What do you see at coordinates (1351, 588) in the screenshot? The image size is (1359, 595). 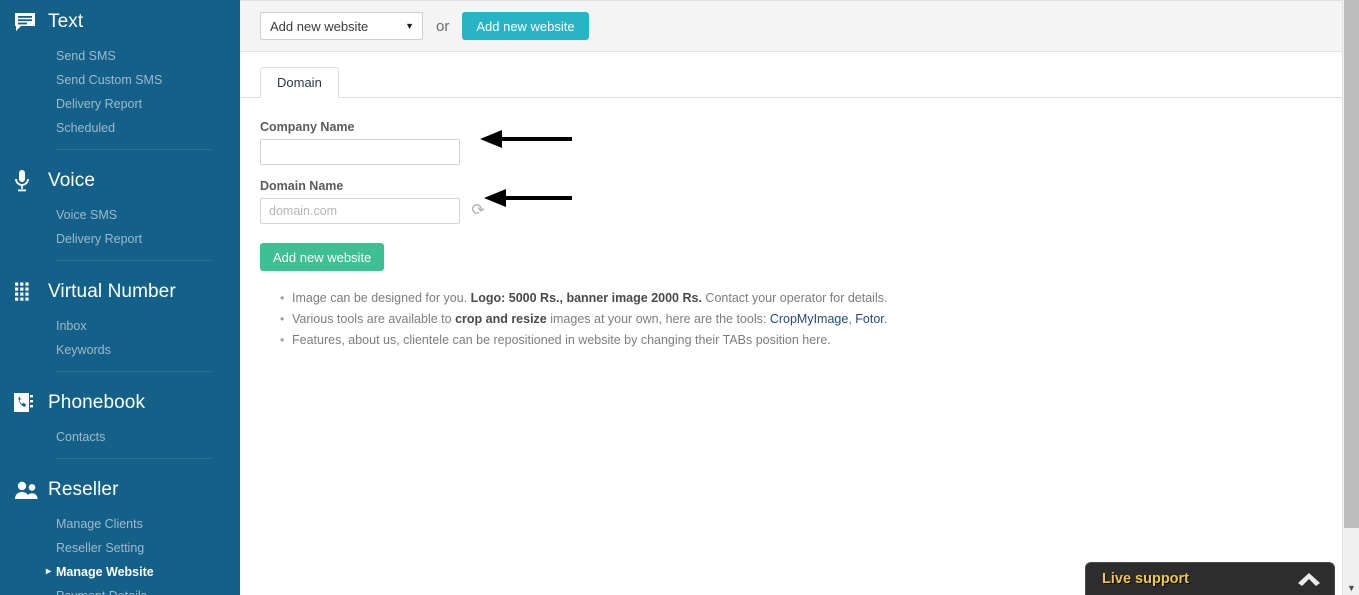 I see `scrollbar-down-arrow-icon: ▼` at bounding box center [1351, 588].